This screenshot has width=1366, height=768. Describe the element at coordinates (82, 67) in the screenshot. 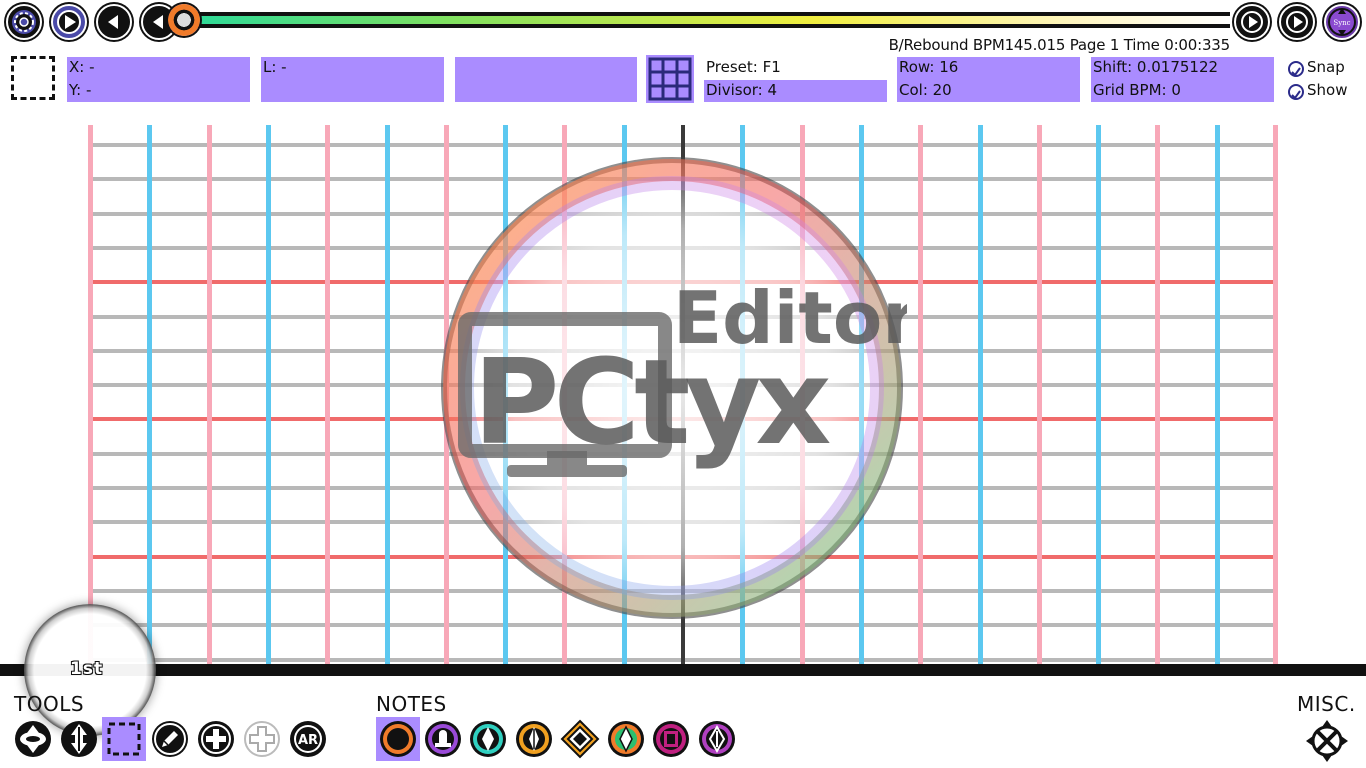

I see `x-label: X: -` at that location.